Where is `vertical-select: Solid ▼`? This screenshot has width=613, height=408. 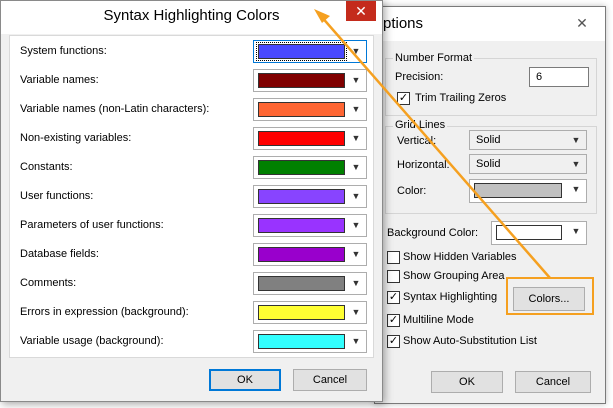 vertical-select: Solid ▼ is located at coordinates (528, 140).